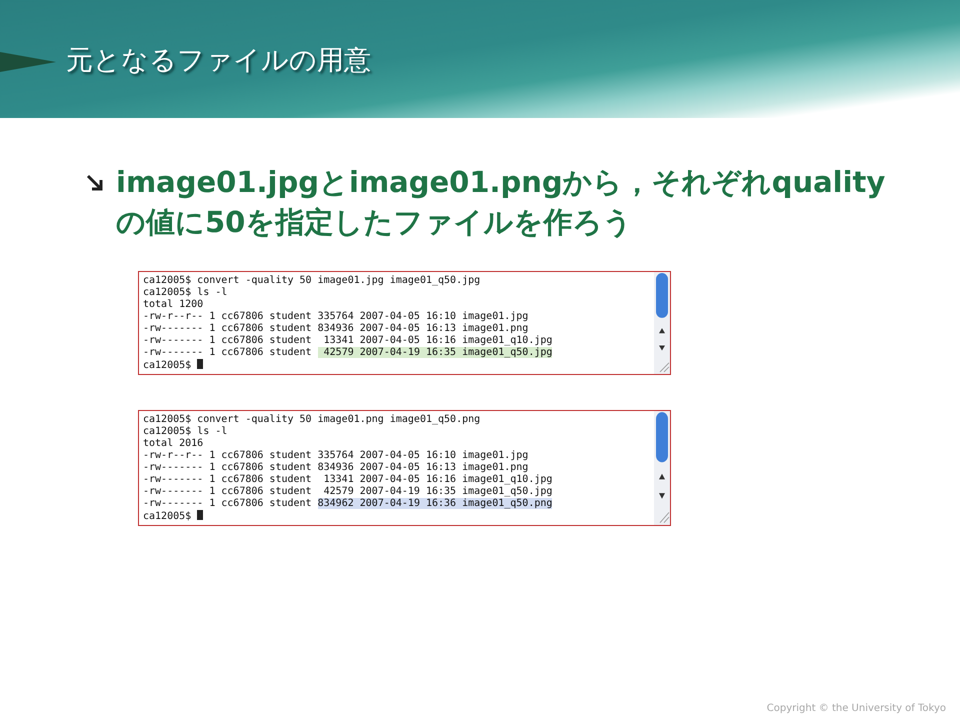 The width and height of the screenshot is (960, 720). Describe the element at coordinates (173, 443) in the screenshot. I see `terminal-line: total 2016` at that location.